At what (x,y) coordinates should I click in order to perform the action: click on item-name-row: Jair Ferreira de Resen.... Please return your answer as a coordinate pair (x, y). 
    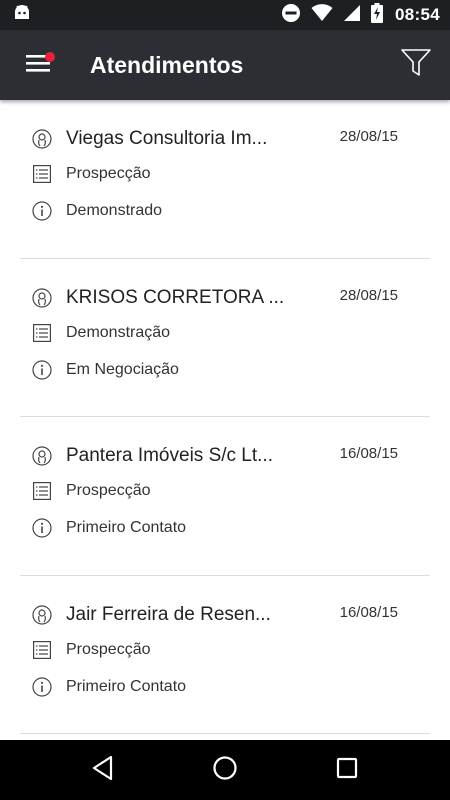
    Looking at the image, I should click on (151, 615).